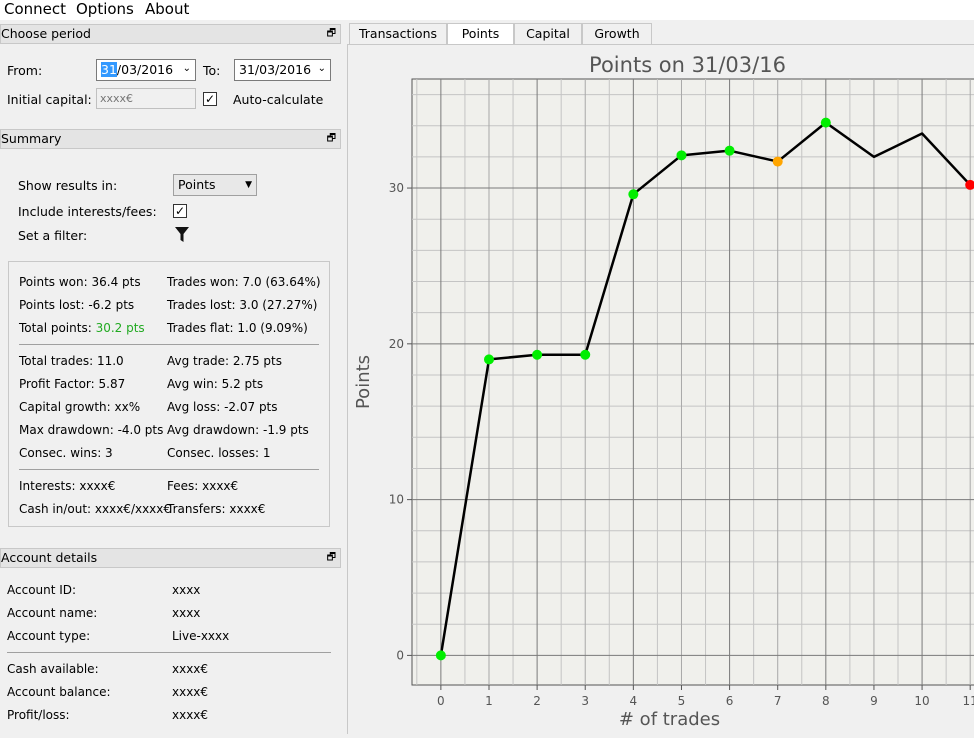 This screenshot has width=974, height=738. I want to click on transfers: Transfers: xxxx€, so click(216, 509).